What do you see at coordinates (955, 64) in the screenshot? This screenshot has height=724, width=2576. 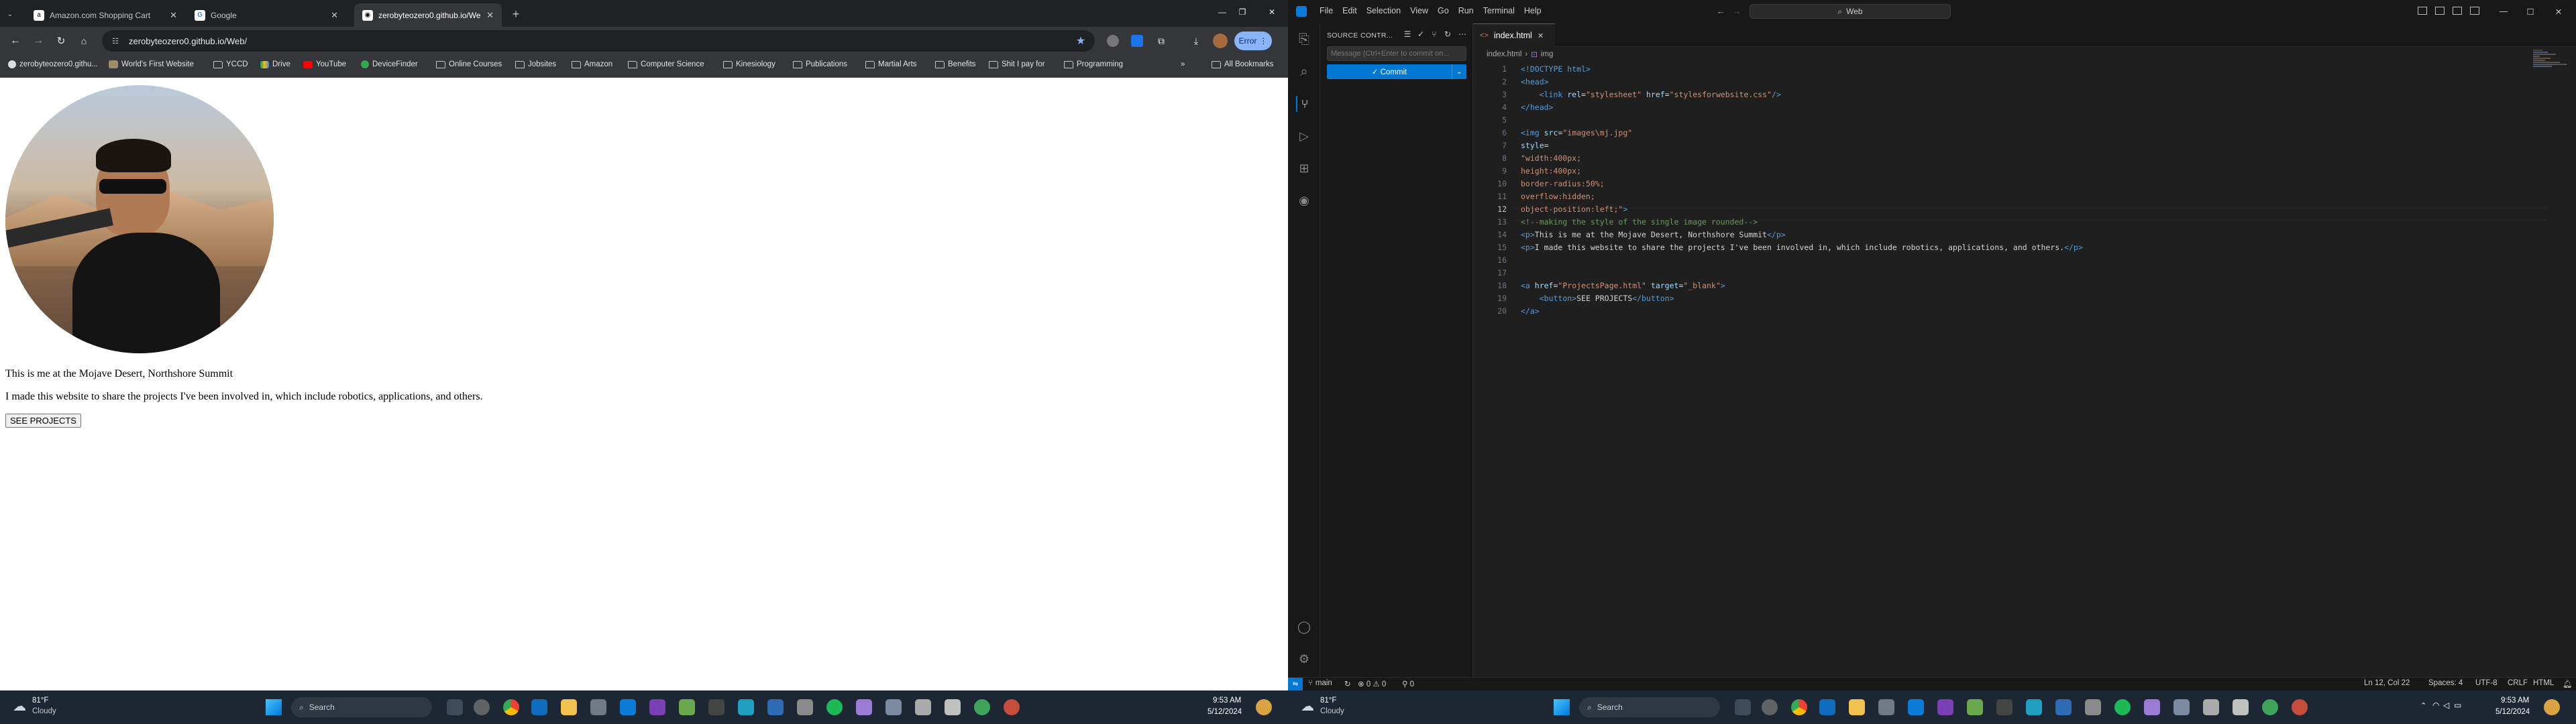 I see `bookmark-item: Benefits` at bounding box center [955, 64].